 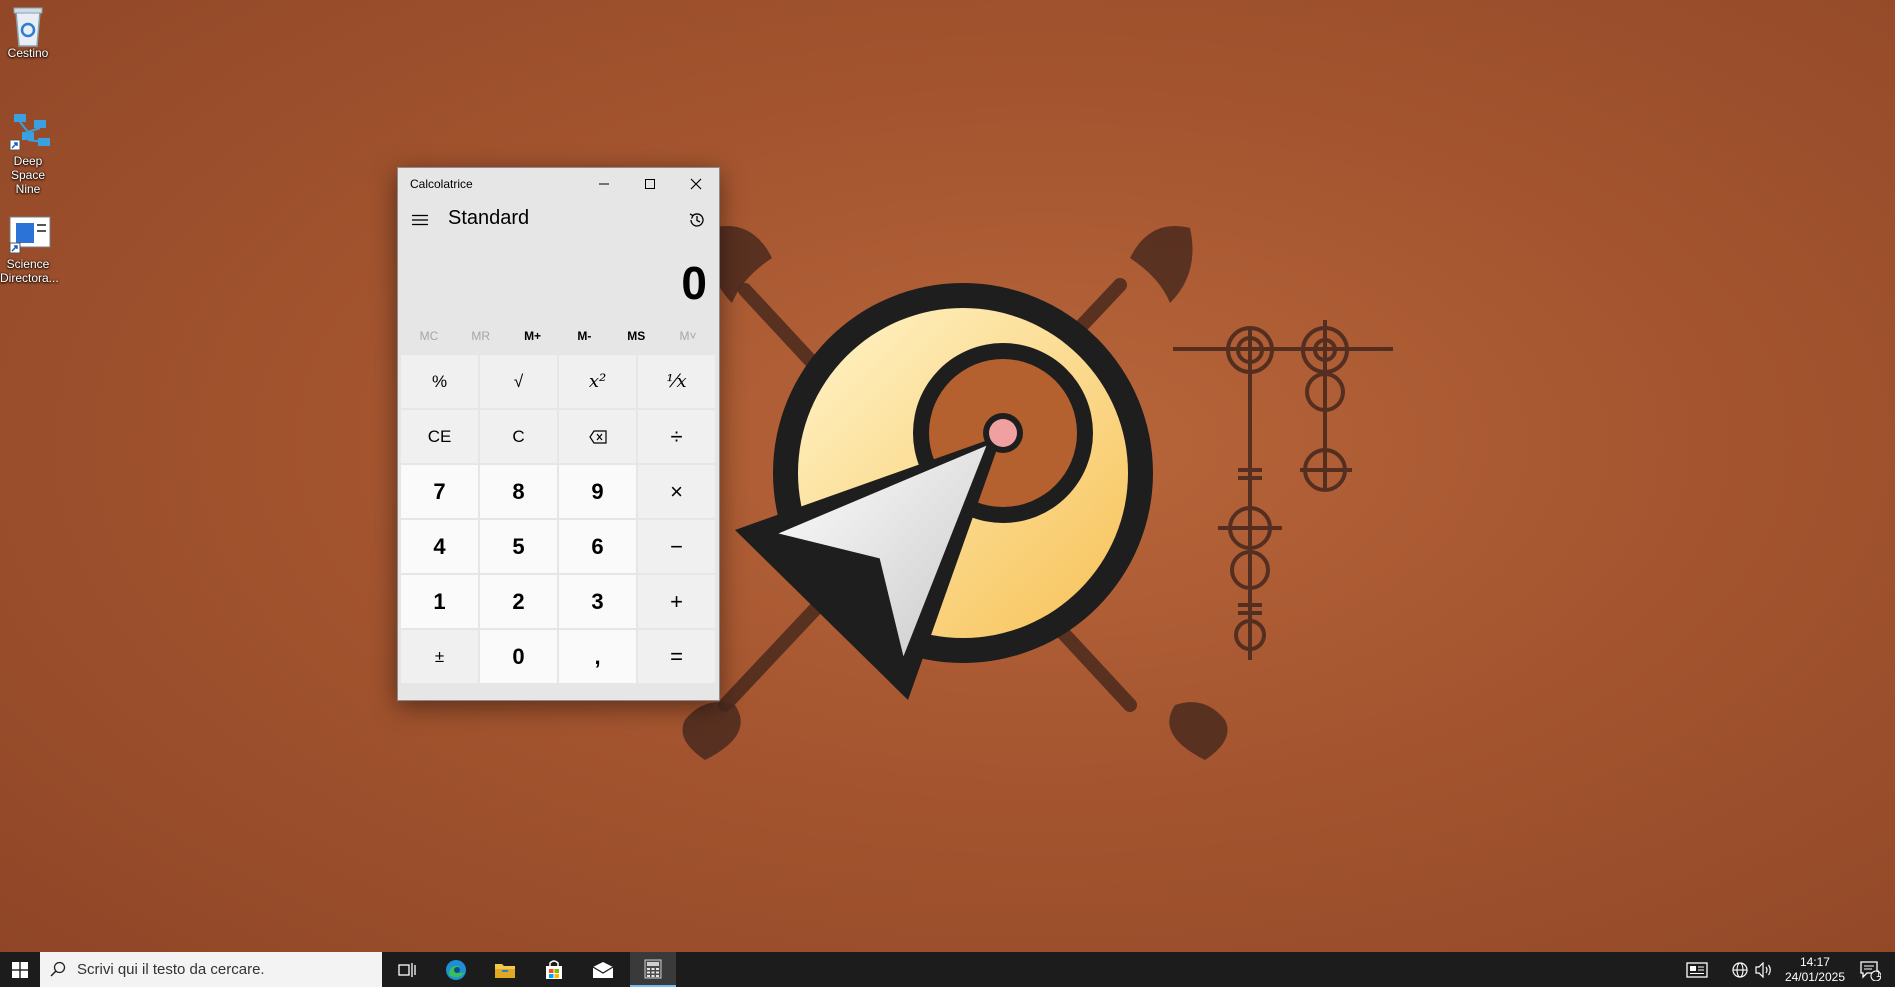 I want to click on maximize-icon, so click(x=650, y=184).